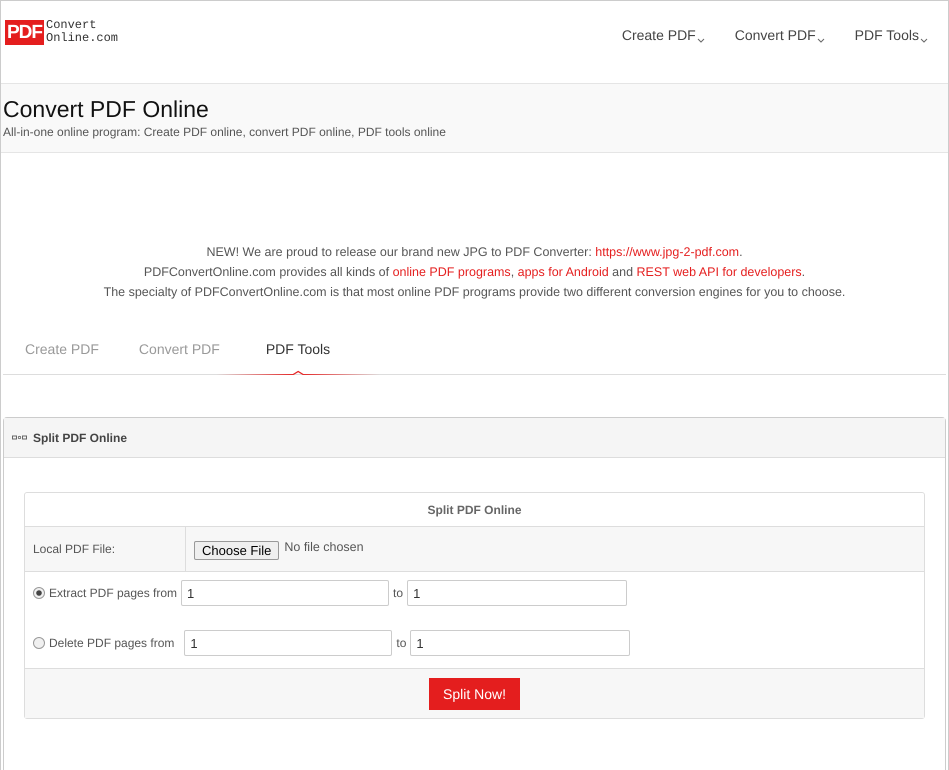 This screenshot has height=770, width=949. Describe the element at coordinates (24, 32) in the screenshot. I see `logo-badge: PDF` at that location.